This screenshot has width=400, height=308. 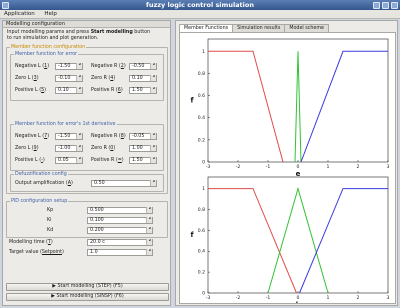 I want to click on dneg-r-spinbox: -0.05, so click(x=143, y=136).